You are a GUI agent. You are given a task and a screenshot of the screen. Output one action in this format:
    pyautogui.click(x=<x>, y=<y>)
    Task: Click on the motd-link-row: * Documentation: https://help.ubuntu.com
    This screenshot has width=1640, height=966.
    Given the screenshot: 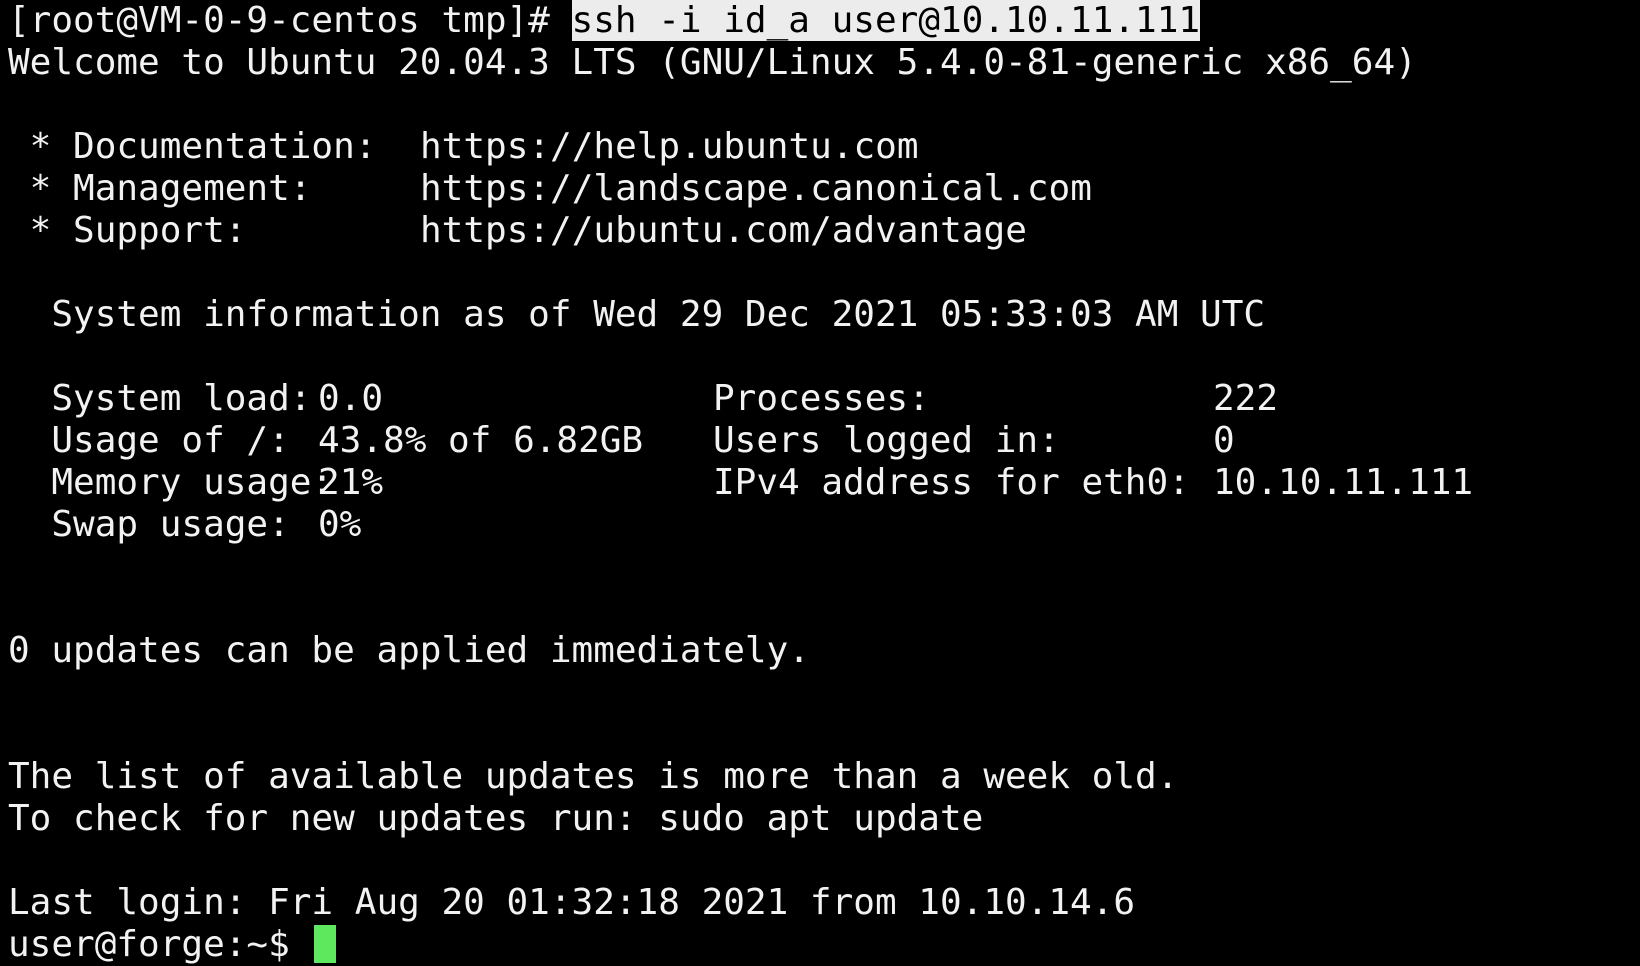 What is the action you would take?
    pyautogui.click(x=824, y=147)
    